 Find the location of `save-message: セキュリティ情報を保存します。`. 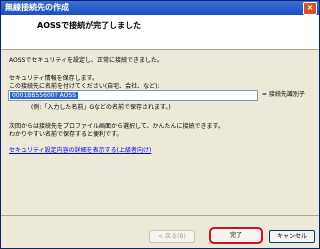

save-message: セキュリティ情報を保存します。 is located at coordinates (54, 78).